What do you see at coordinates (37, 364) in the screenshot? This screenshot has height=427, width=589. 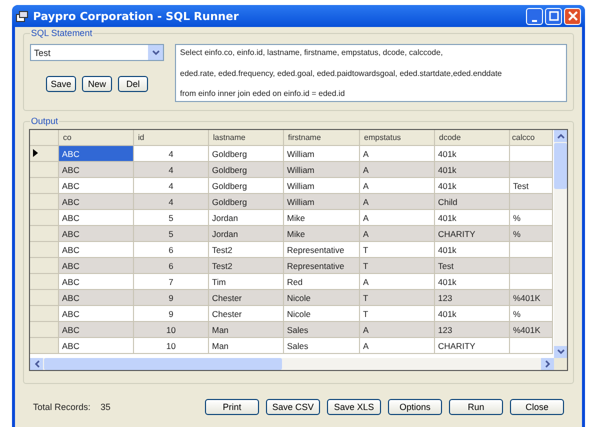 I see `arrow-left-icon` at bounding box center [37, 364].